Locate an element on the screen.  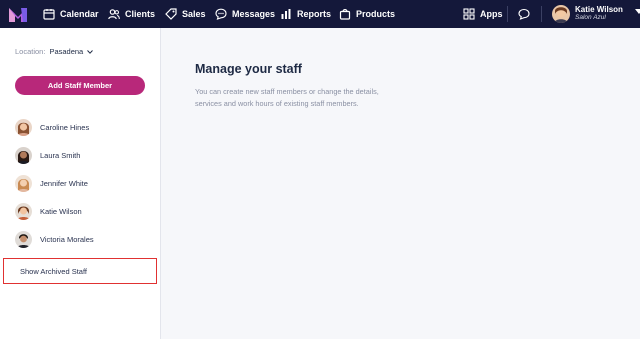
nav-clients-label: Clients is located at coordinates (140, 14).